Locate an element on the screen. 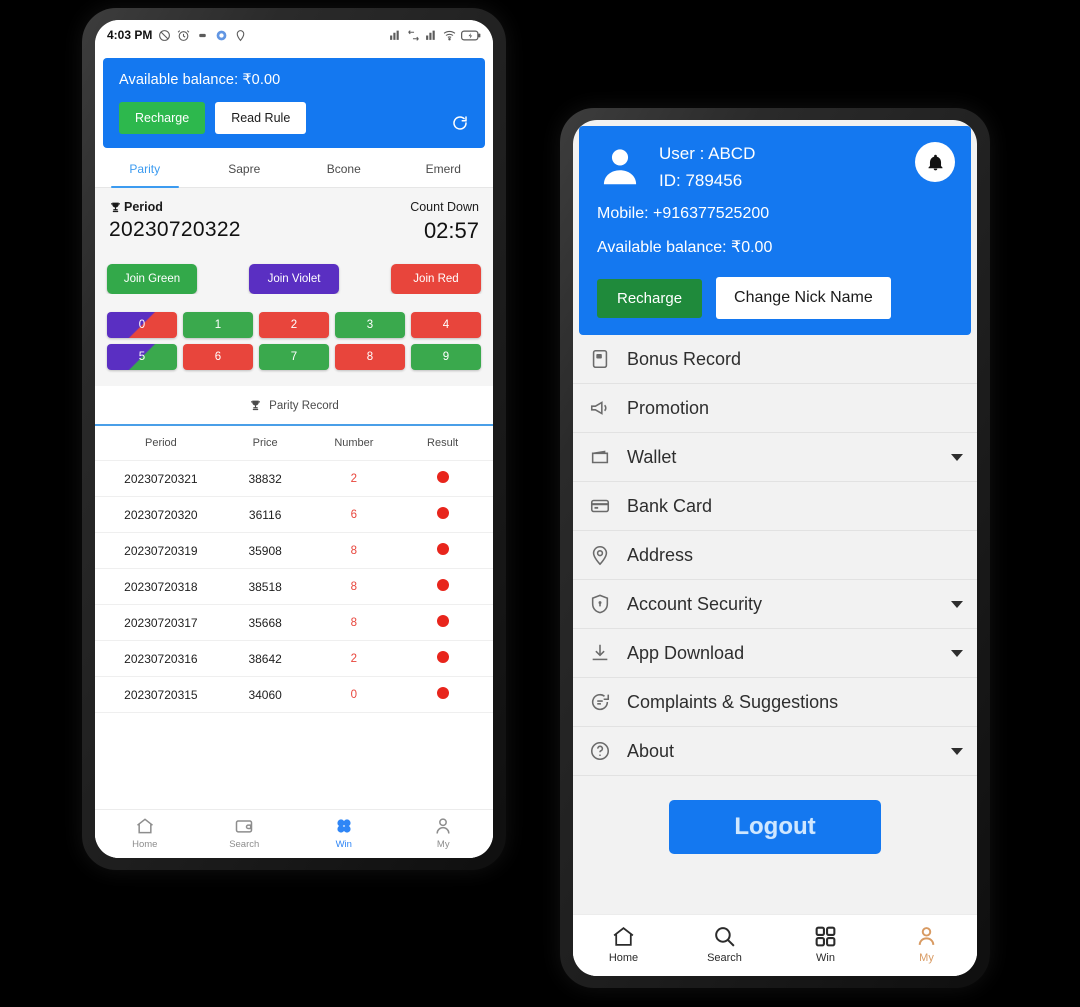 This screenshot has width=1080, height=1007. number-button-2: 2 is located at coordinates (294, 325).